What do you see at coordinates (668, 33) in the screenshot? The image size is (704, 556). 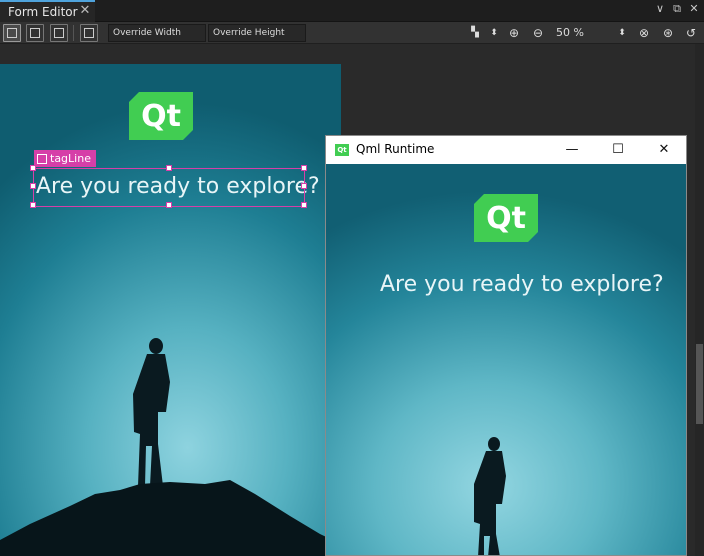 I see `zoom-selection-icon: ⊛` at bounding box center [668, 33].